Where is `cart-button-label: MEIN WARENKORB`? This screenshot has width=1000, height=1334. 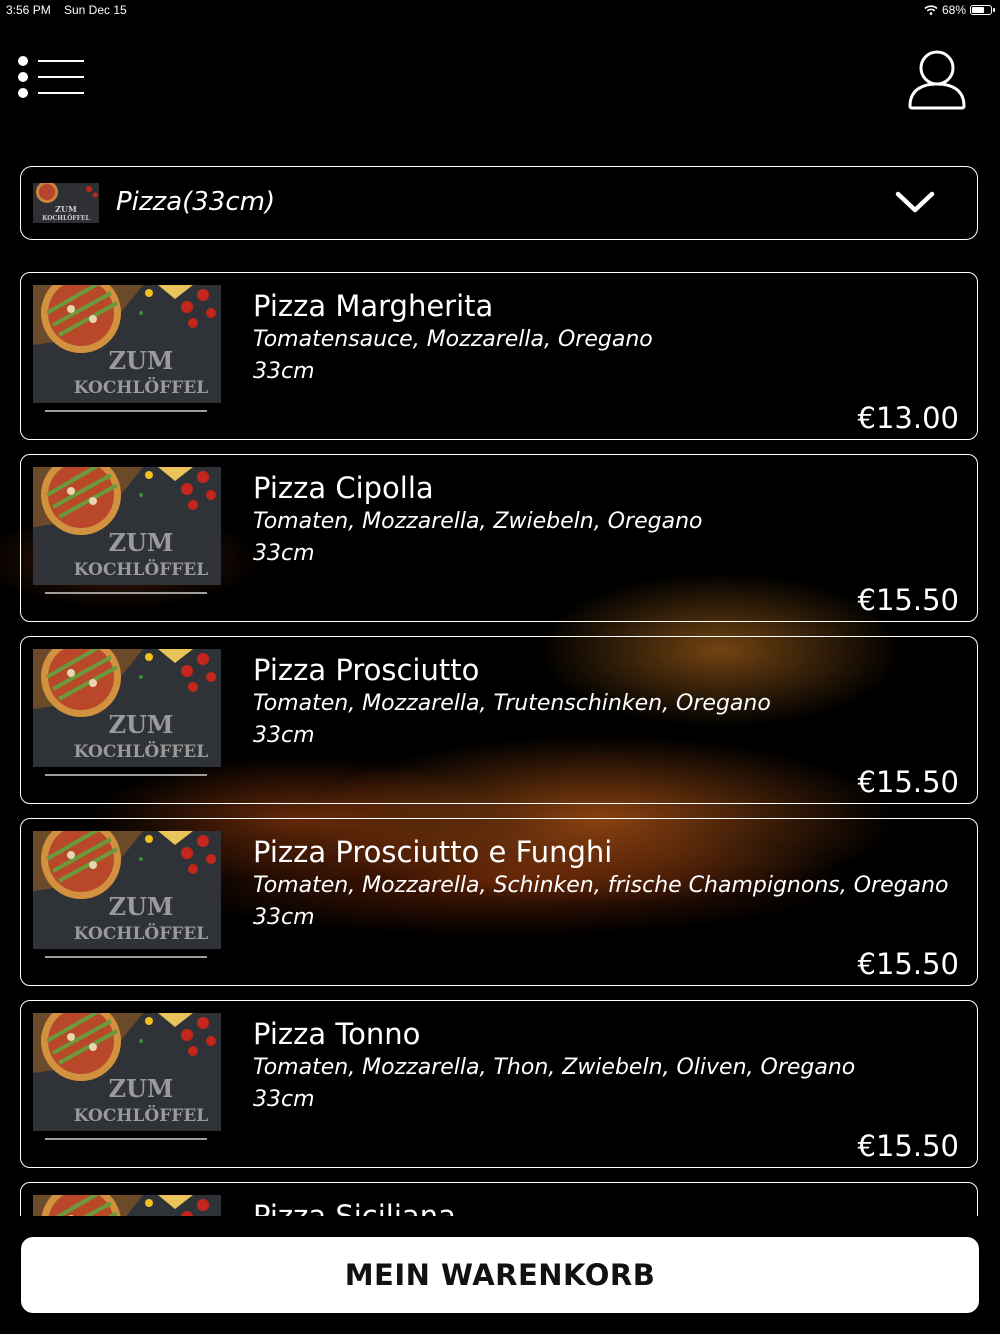 cart-button-label: MEIN WARENKORB is located at coordinates (500, 1275).